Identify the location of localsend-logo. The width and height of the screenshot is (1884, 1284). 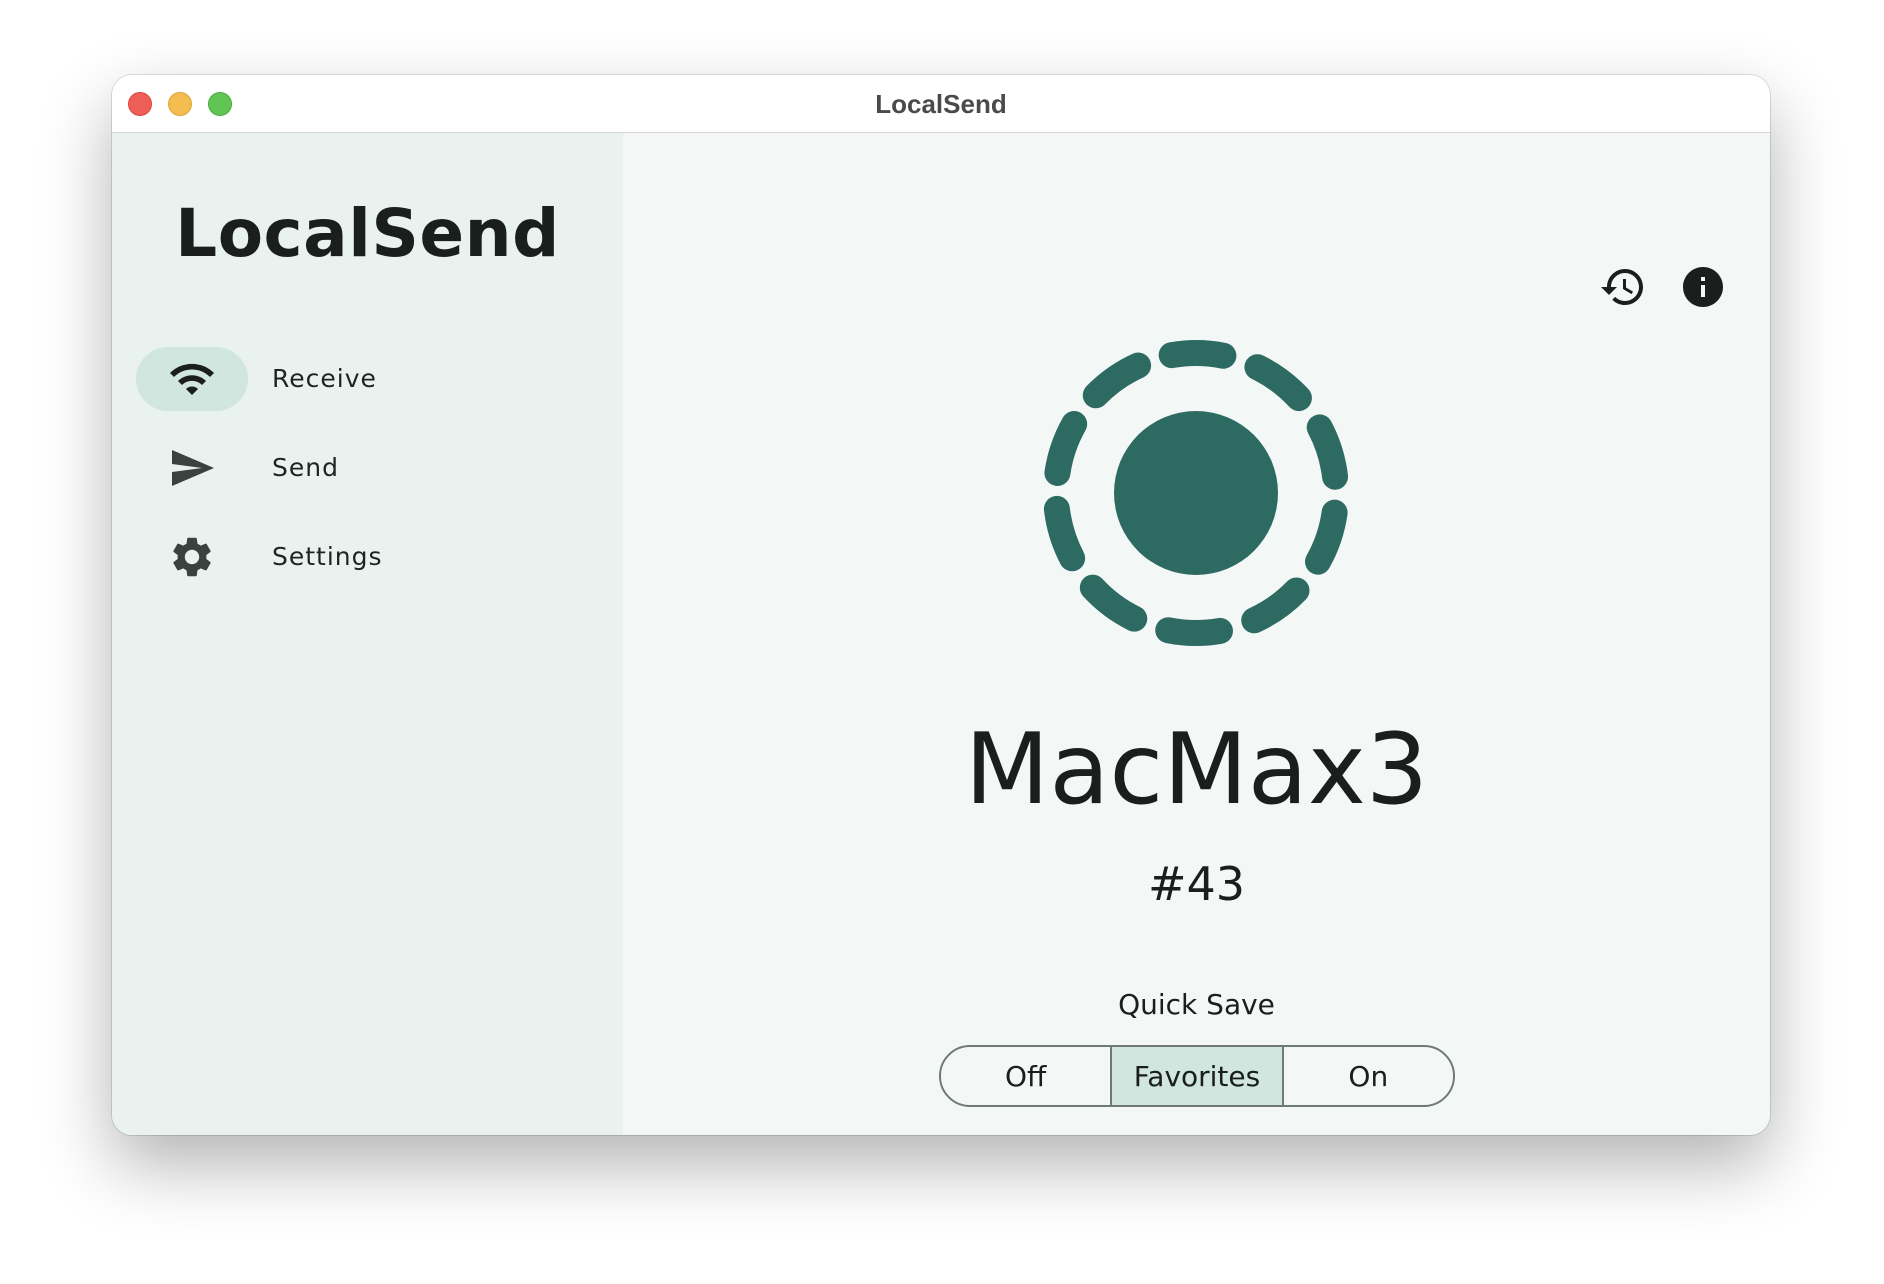
(1196, 493).